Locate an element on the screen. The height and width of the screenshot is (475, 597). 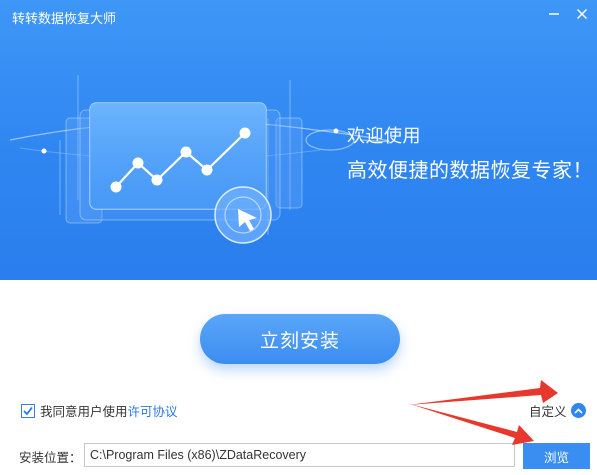
custom-install-toggle: 自定义 is located at coordinates (557, 410).